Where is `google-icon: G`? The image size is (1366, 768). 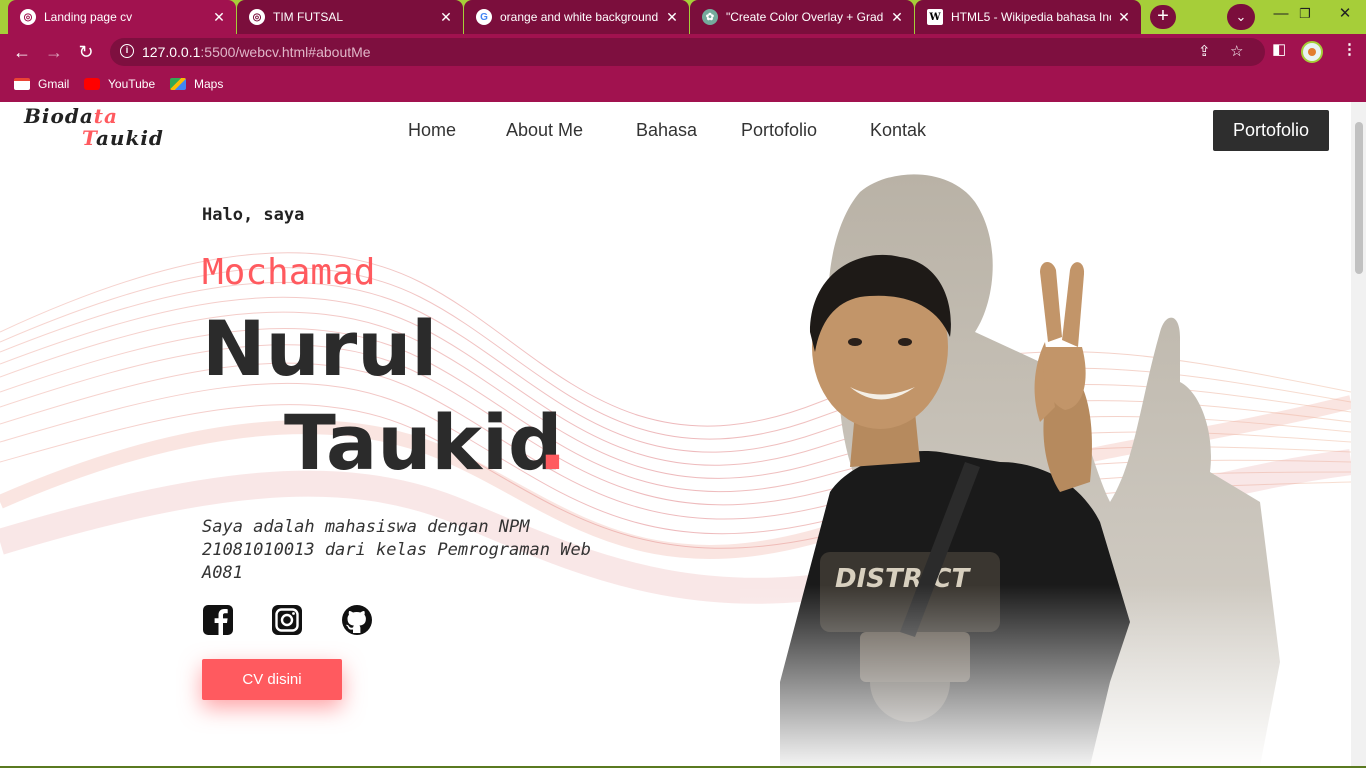 google-icon: G is located at coordinates (484, 17).